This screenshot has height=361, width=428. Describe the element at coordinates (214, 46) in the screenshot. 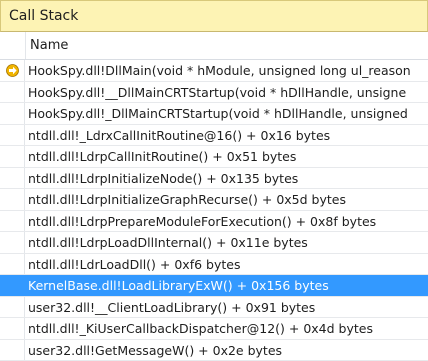

I see `column-header: Name` at that location.